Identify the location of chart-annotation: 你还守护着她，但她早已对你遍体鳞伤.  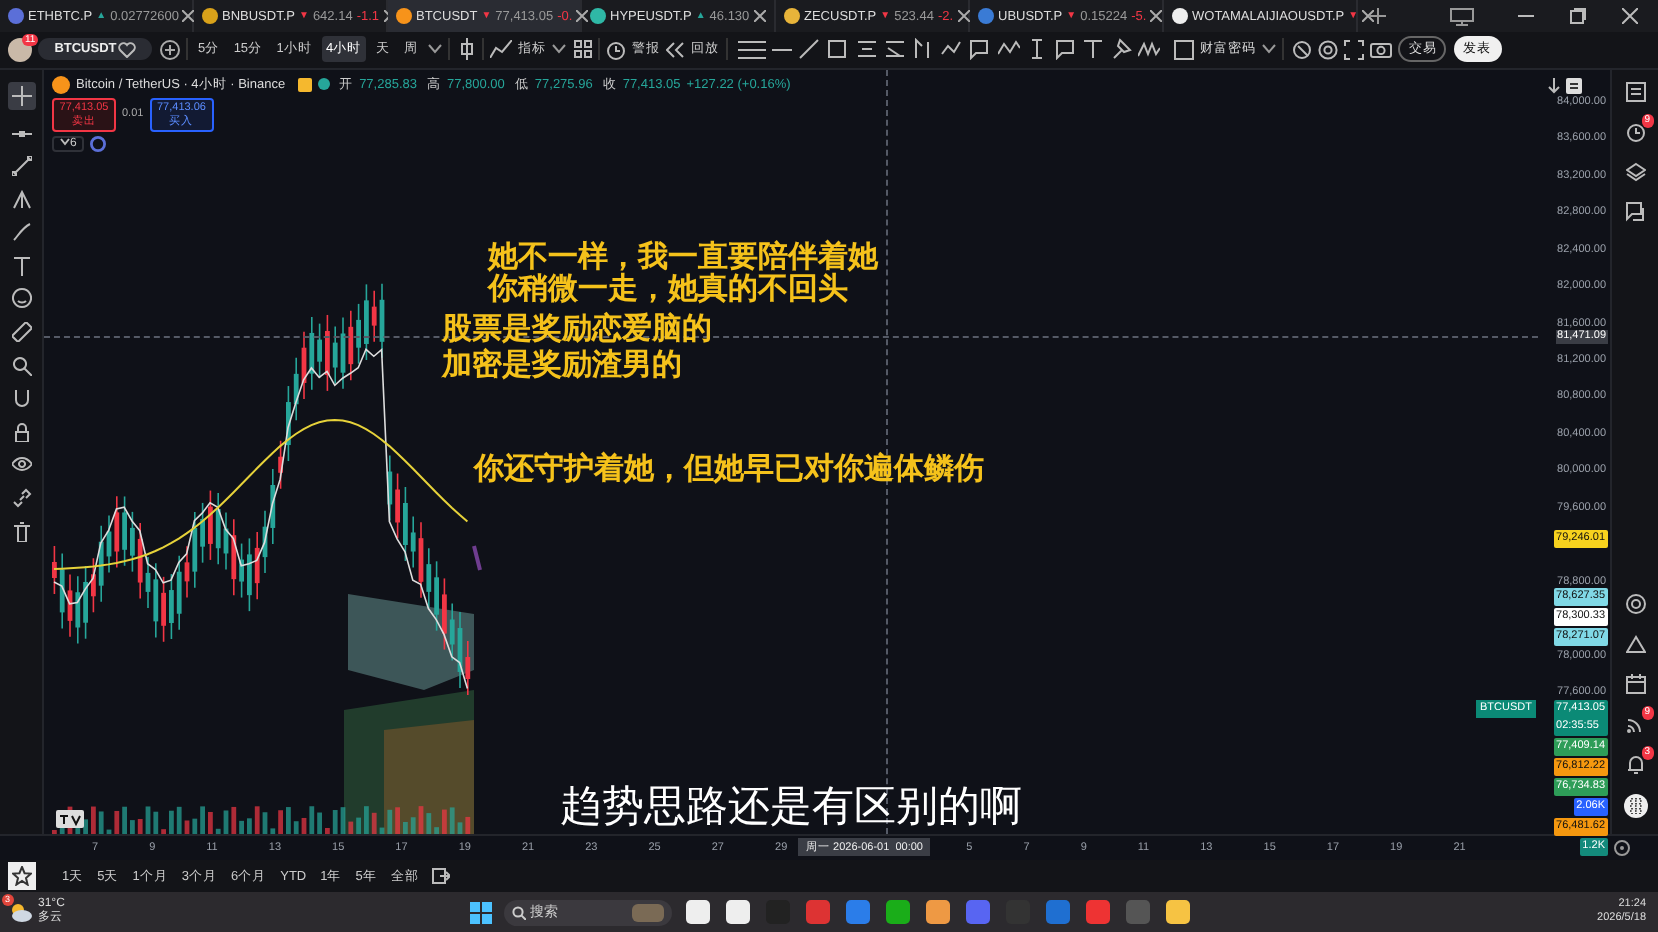
(729, 467).